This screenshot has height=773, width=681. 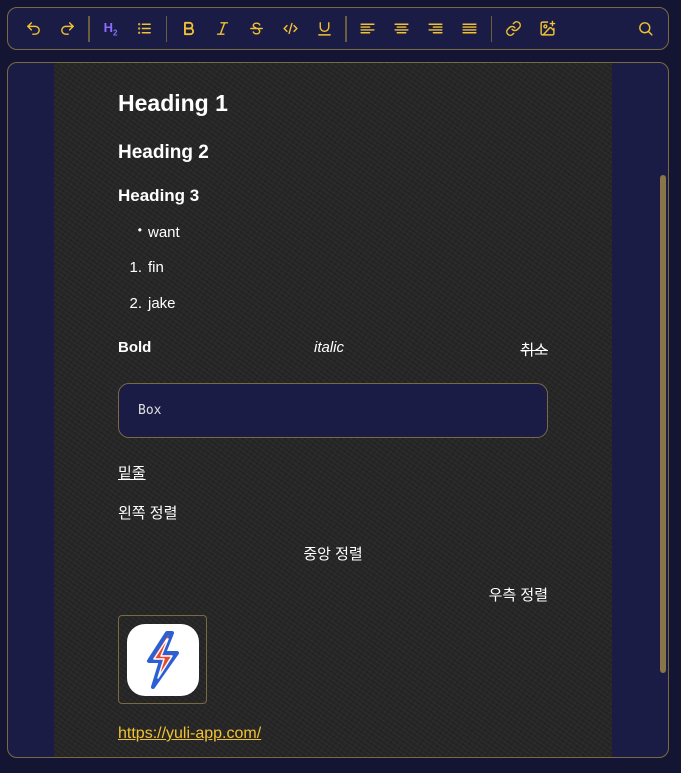 What do you see at coordinates (159, 195) in the screenshot?
I see `heading-3: Heading 3` at bounding box center [159, 195].